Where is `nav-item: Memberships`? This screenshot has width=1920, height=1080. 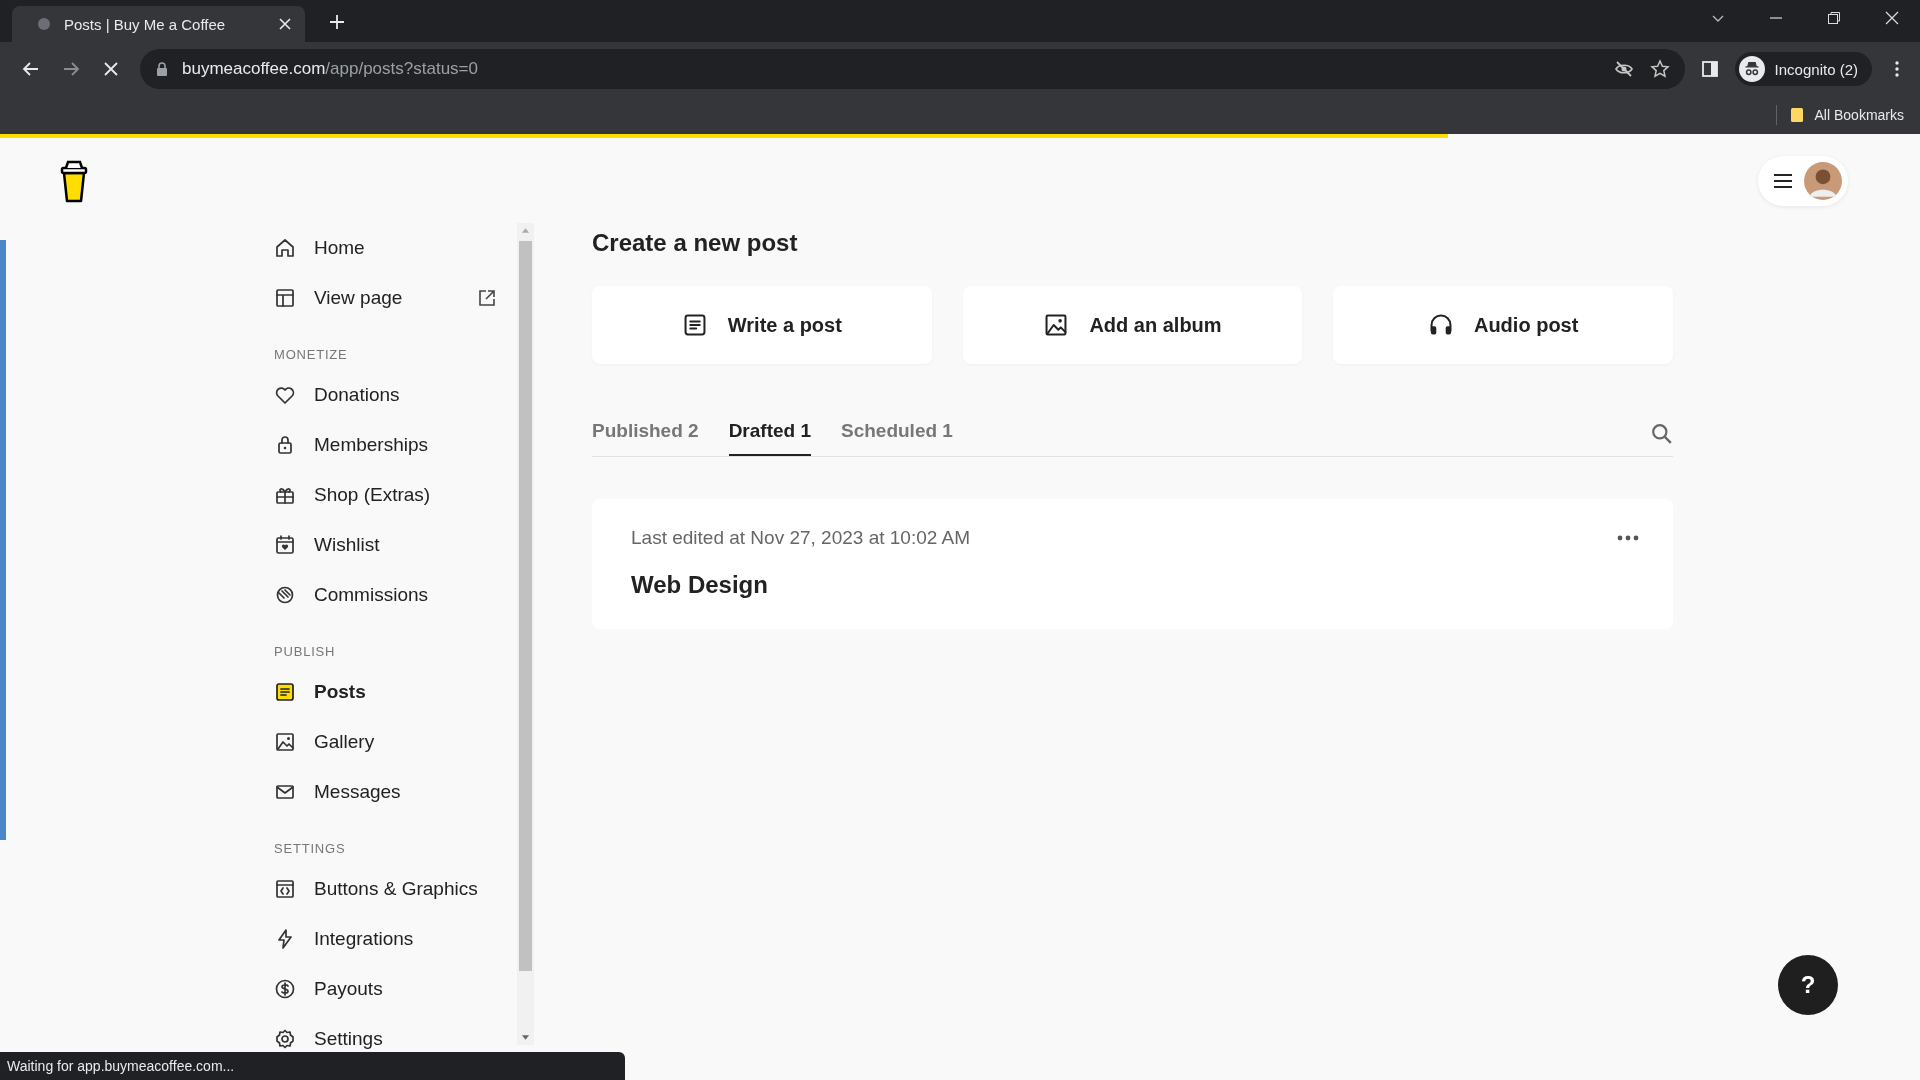 nav-item: Memberships is located at coordinates (395, 445).